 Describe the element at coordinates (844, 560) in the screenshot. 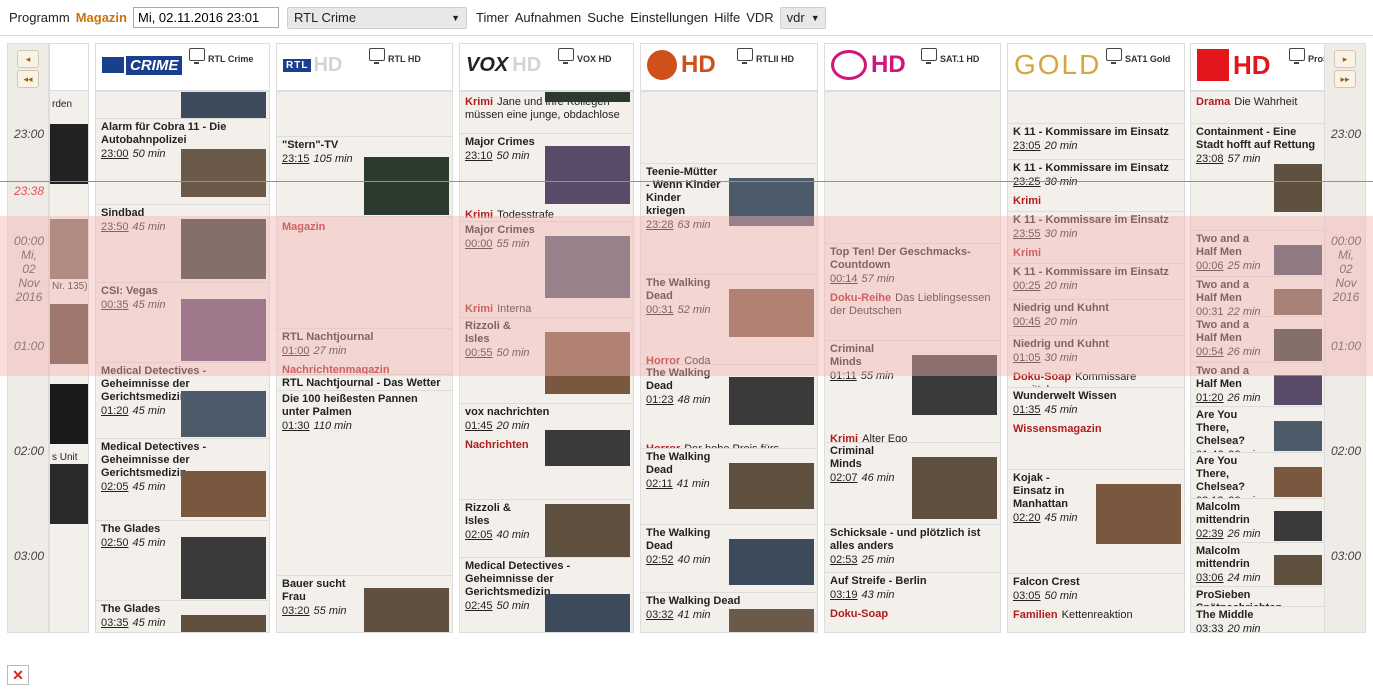

I see `start-time: 02:53` at that location.